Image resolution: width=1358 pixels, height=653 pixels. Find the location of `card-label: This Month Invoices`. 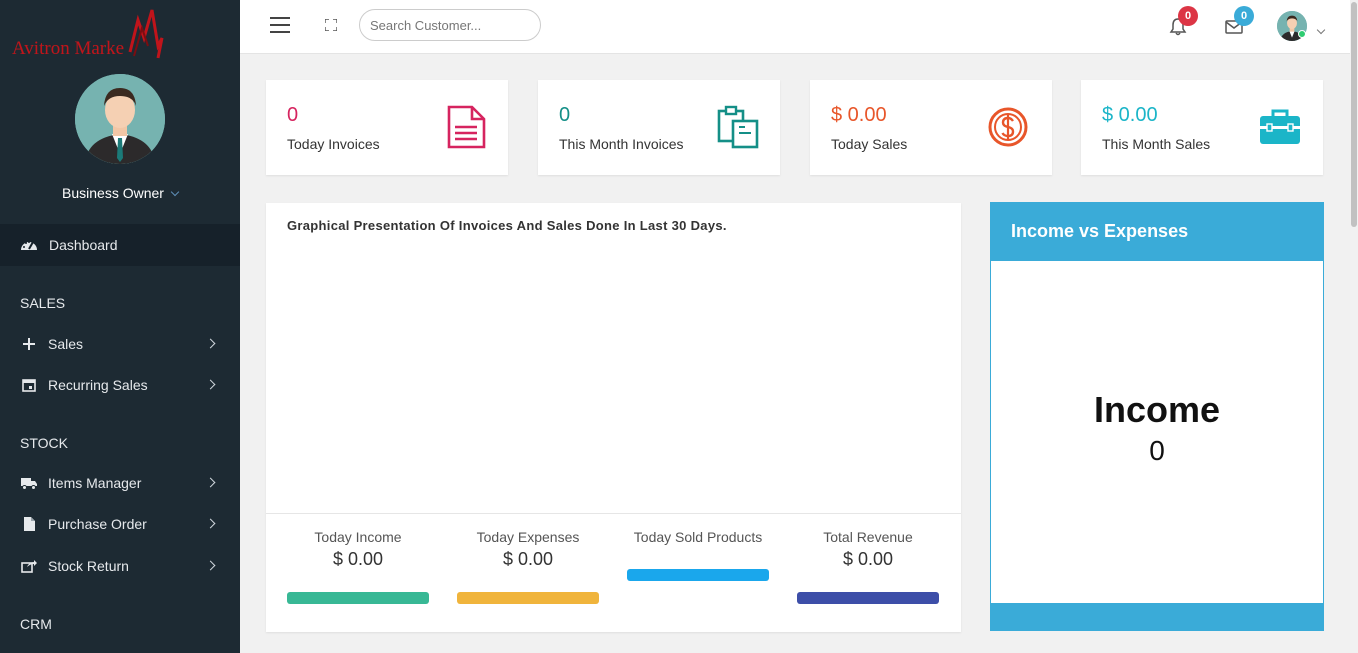

card-label: This Month Invoices is located at coordinates (621, 144).